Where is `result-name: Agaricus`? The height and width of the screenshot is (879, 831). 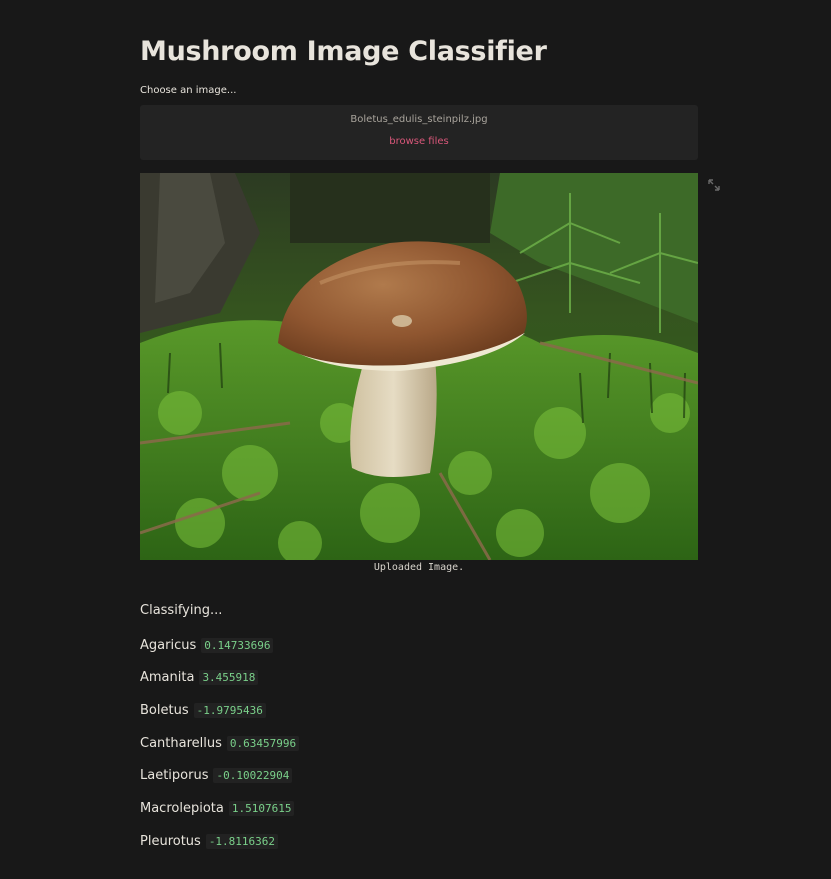
result-name: Agaricus is located at coordinates (168, 645).